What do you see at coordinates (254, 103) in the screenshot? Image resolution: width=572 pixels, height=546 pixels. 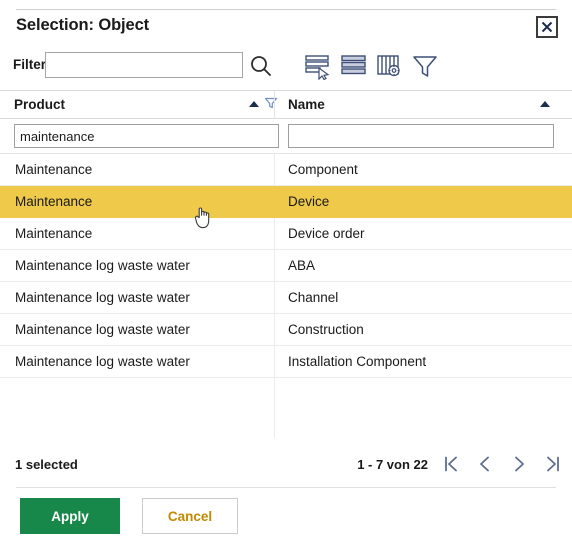 I see `sort-ascending-icon` at bounding box center [254, 103].